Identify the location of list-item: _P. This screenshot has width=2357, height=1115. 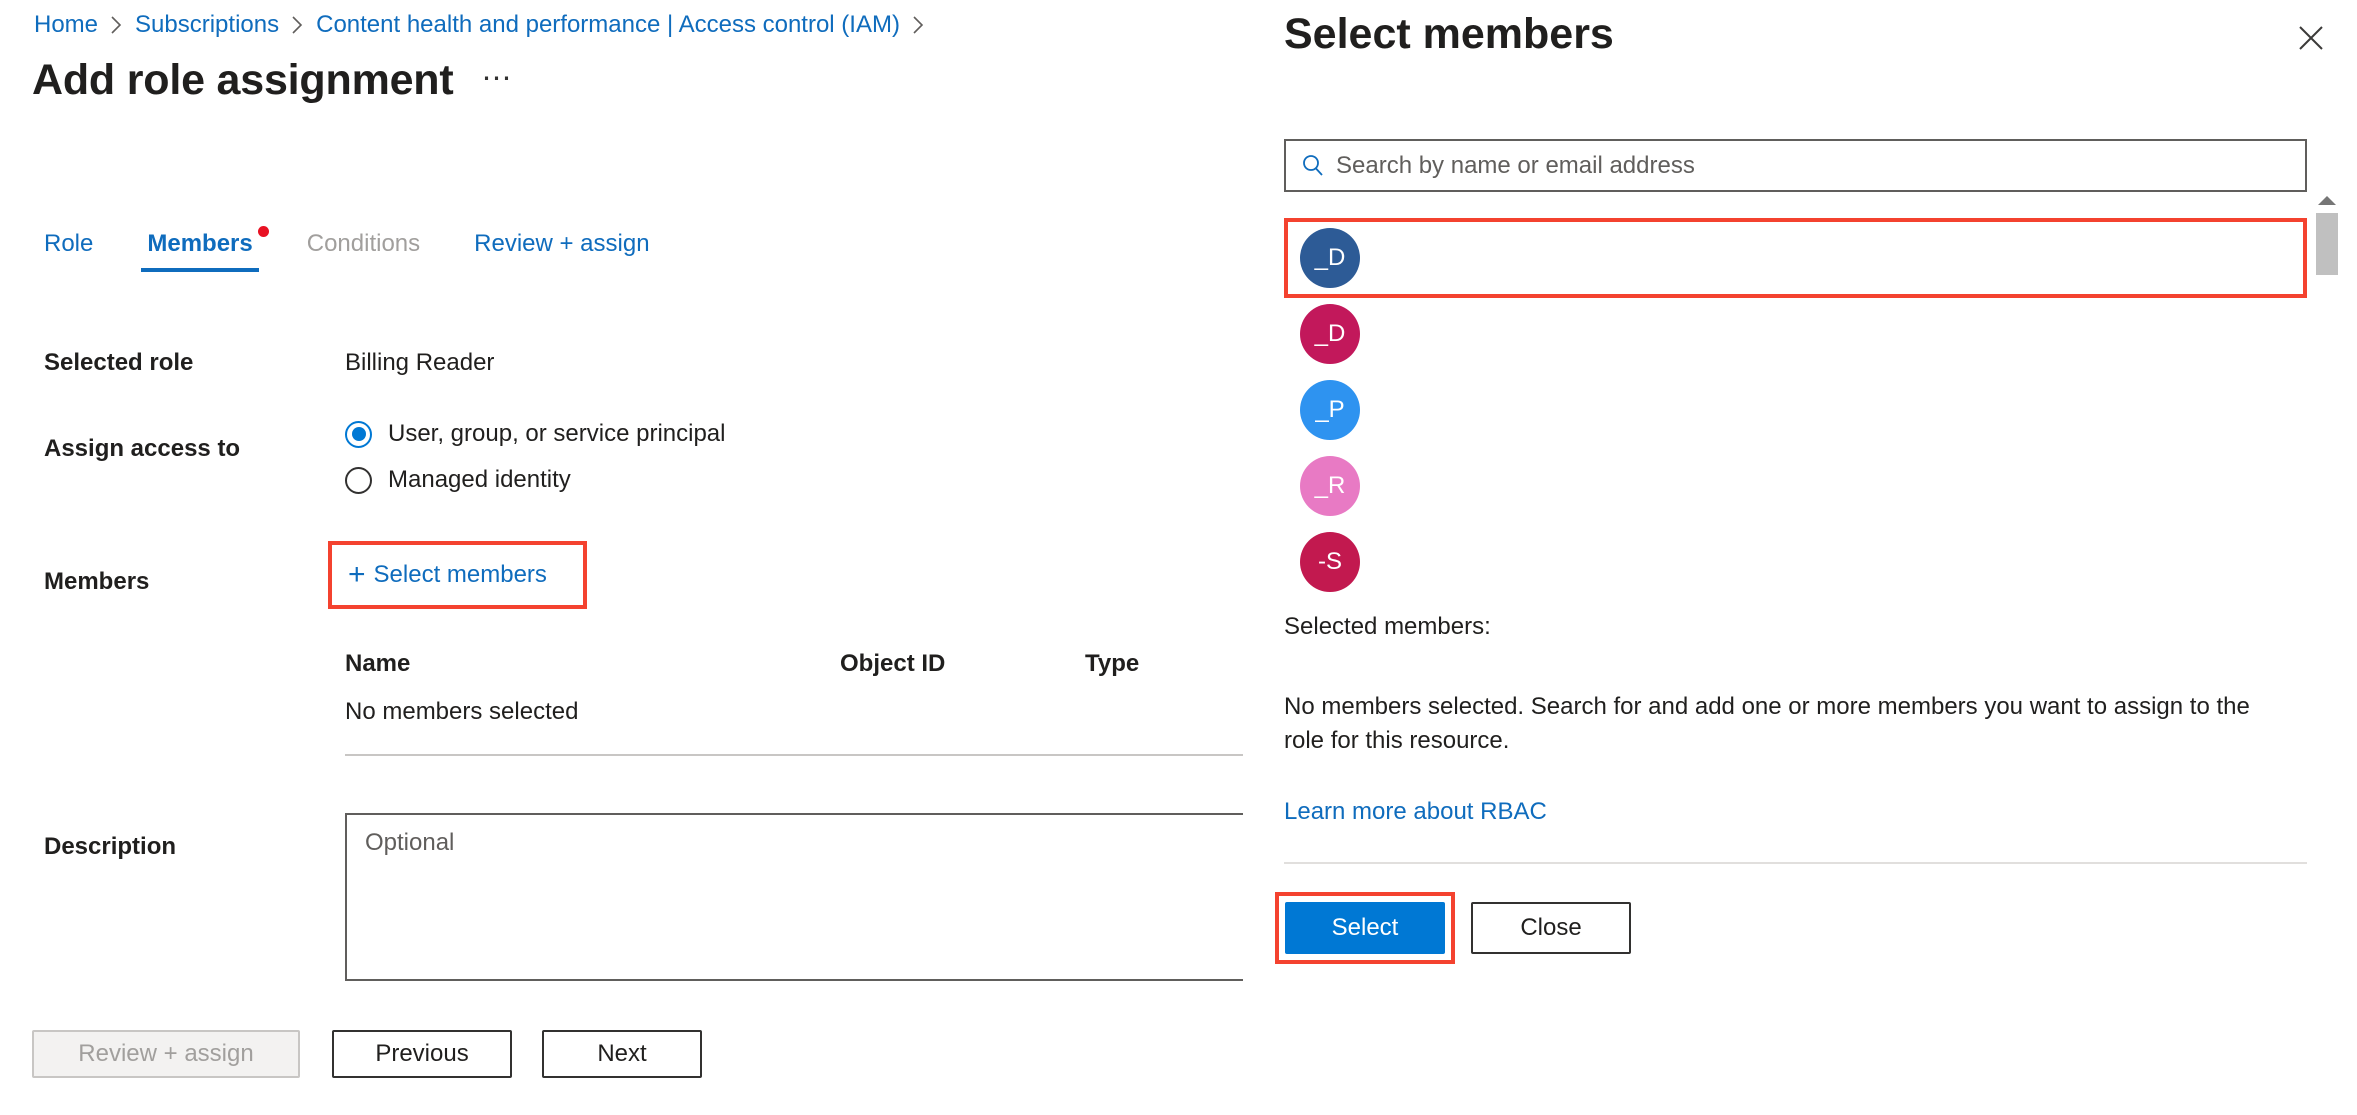
(1795, 410).